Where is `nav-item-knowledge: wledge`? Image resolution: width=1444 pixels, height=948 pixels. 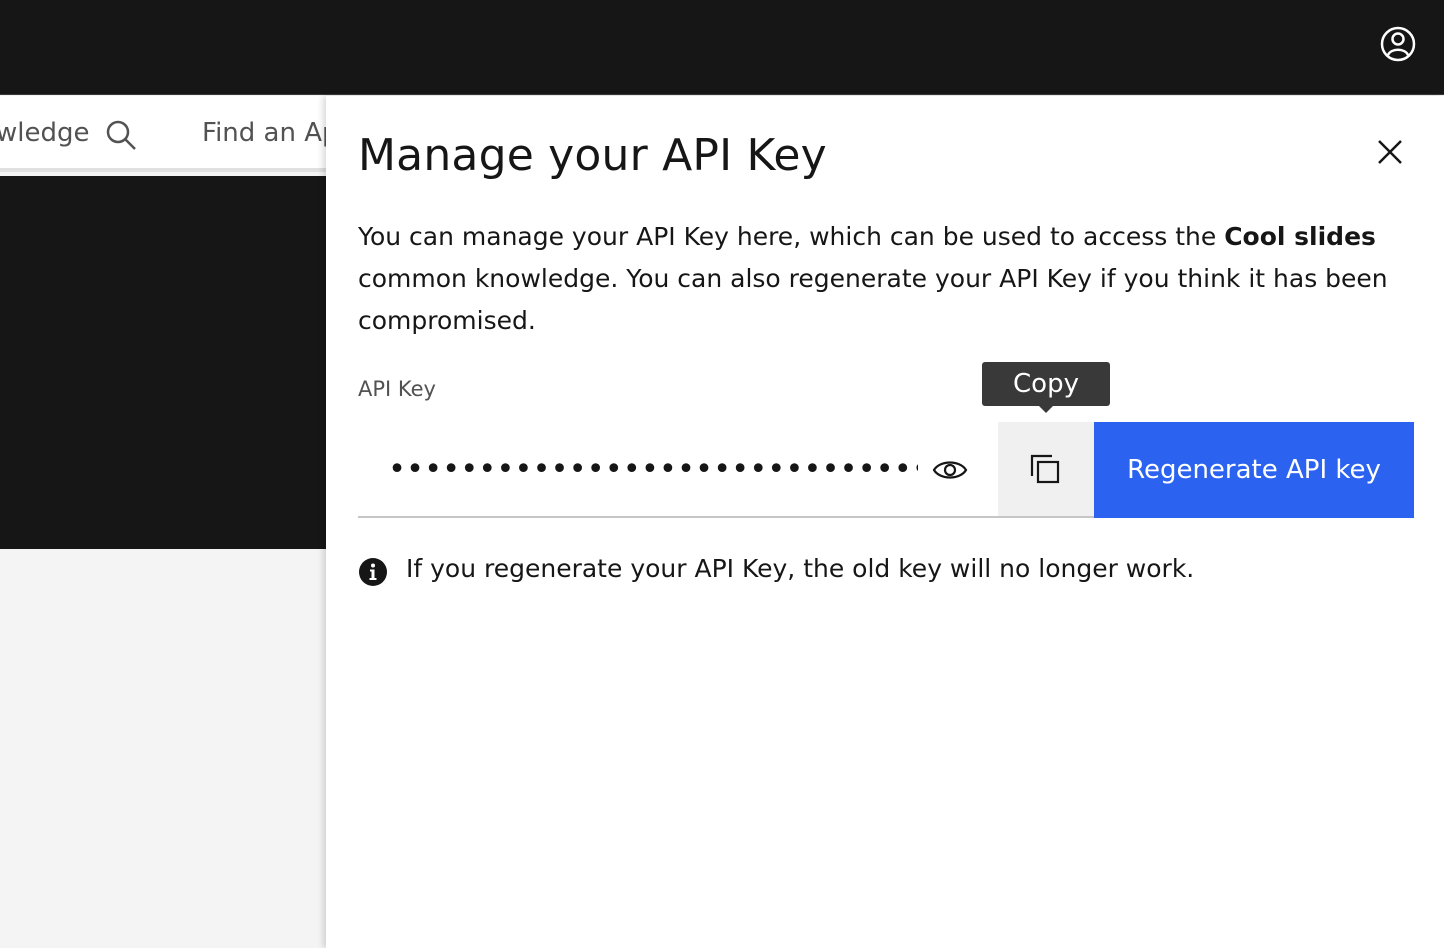 nav-item-knowledge: wledge is located at coordinates (45, 133).